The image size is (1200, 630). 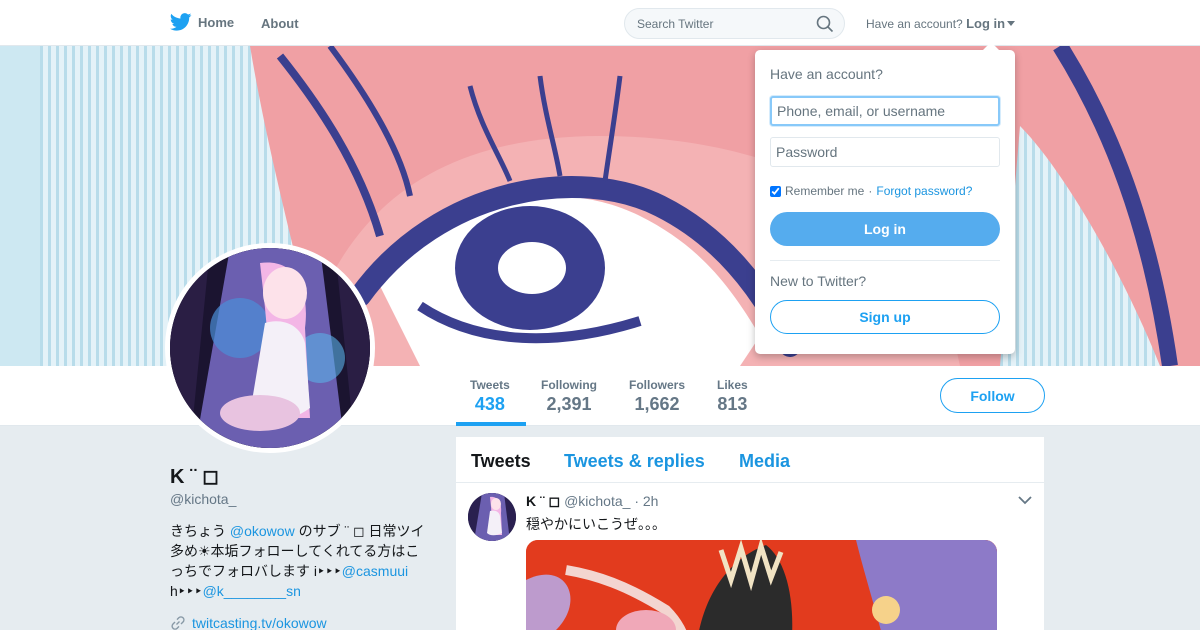 I want to click on stat-following: Following 2,391, so click(x=569, y=396).